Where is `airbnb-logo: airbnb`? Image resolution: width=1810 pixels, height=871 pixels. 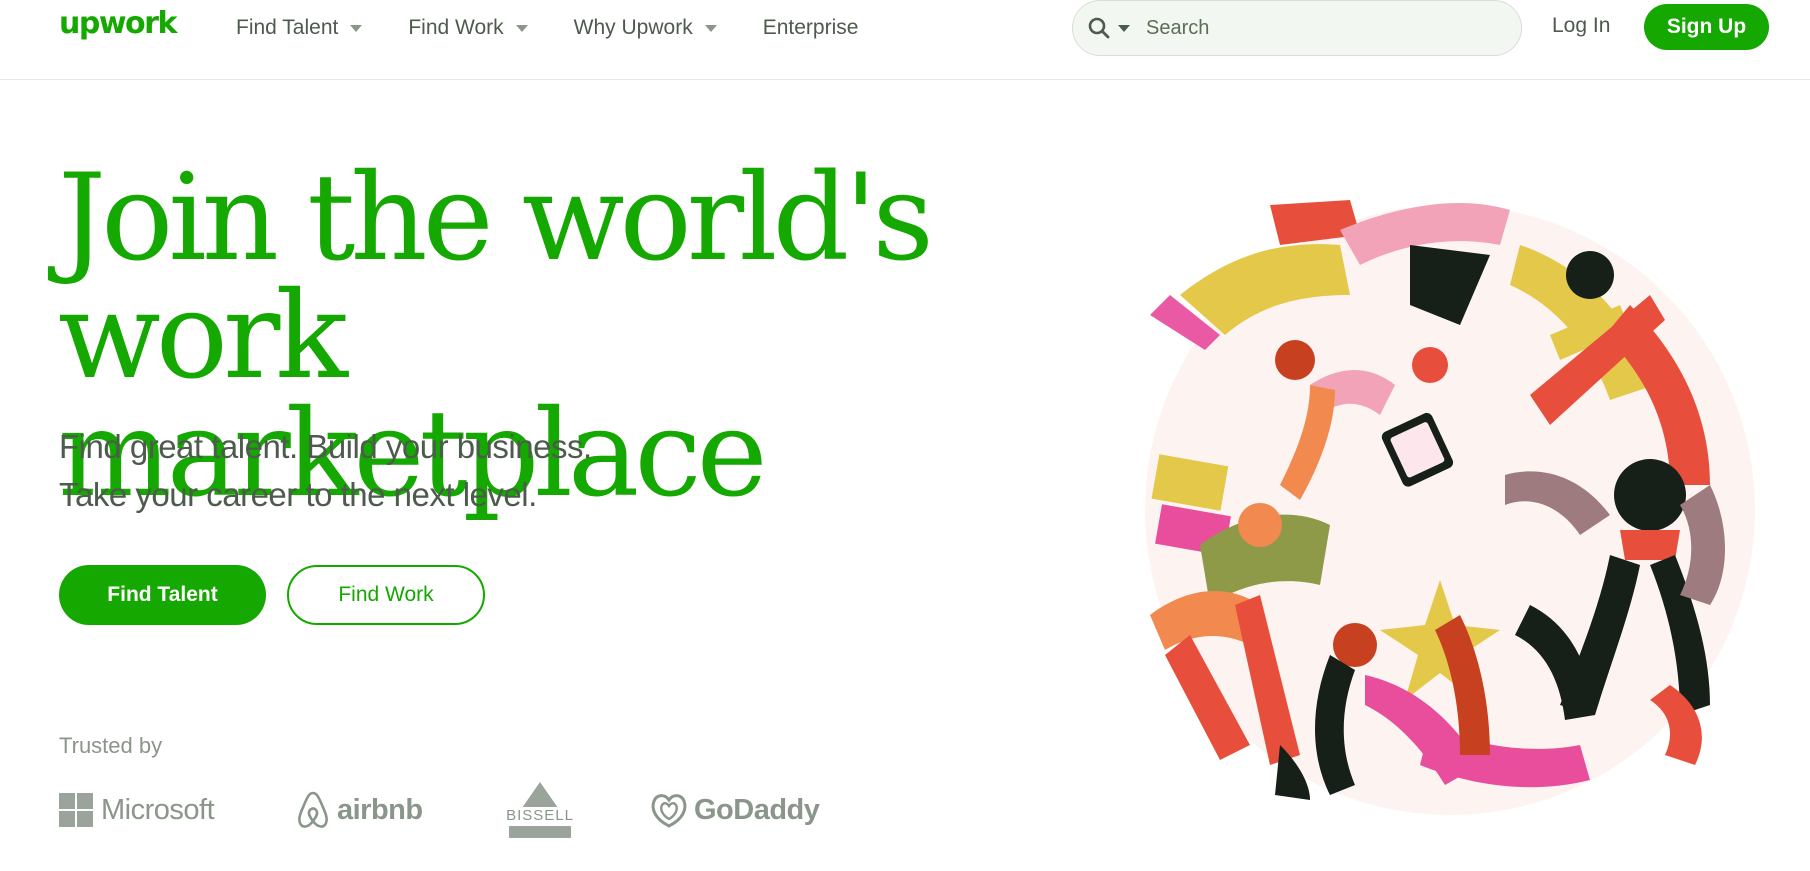
airbnb-logo: airbnb is located at coordinates (359, 810).